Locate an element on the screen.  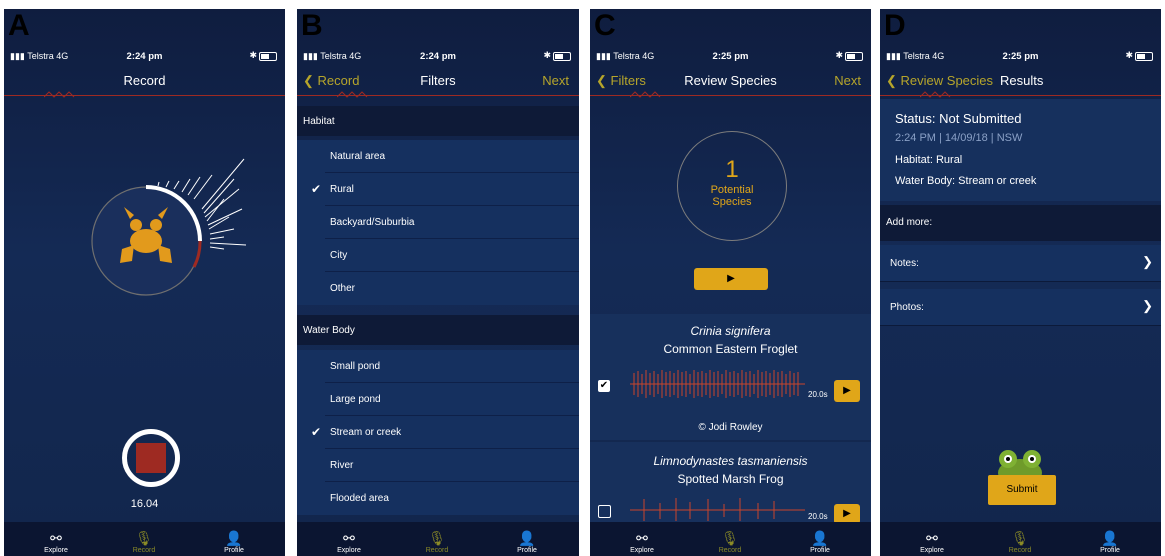
section-header-habitat: Habitat is located at coordinates (438, 121).